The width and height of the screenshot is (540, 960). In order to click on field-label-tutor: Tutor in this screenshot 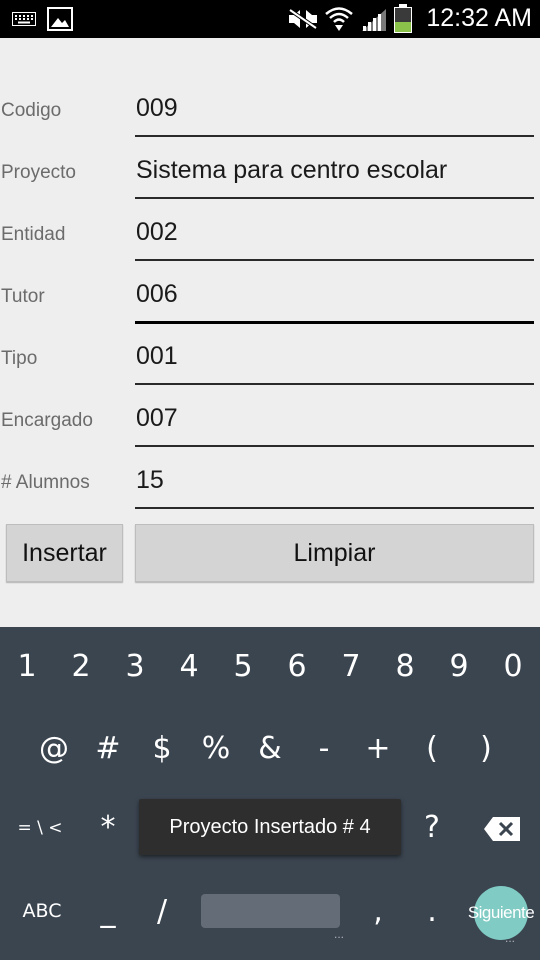, I will do `click(23, 296)`.